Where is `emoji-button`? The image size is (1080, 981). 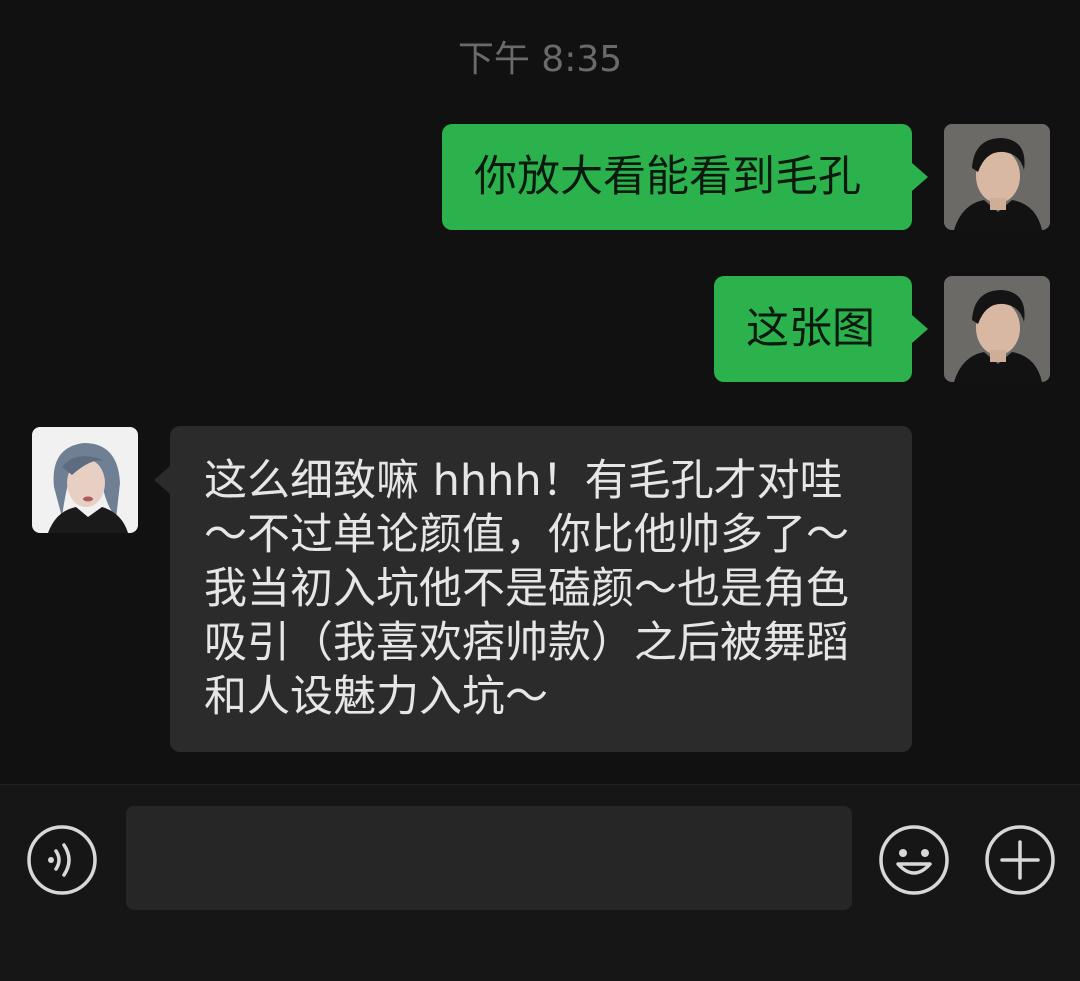
emoji-button is located at coordinates (914, 860).